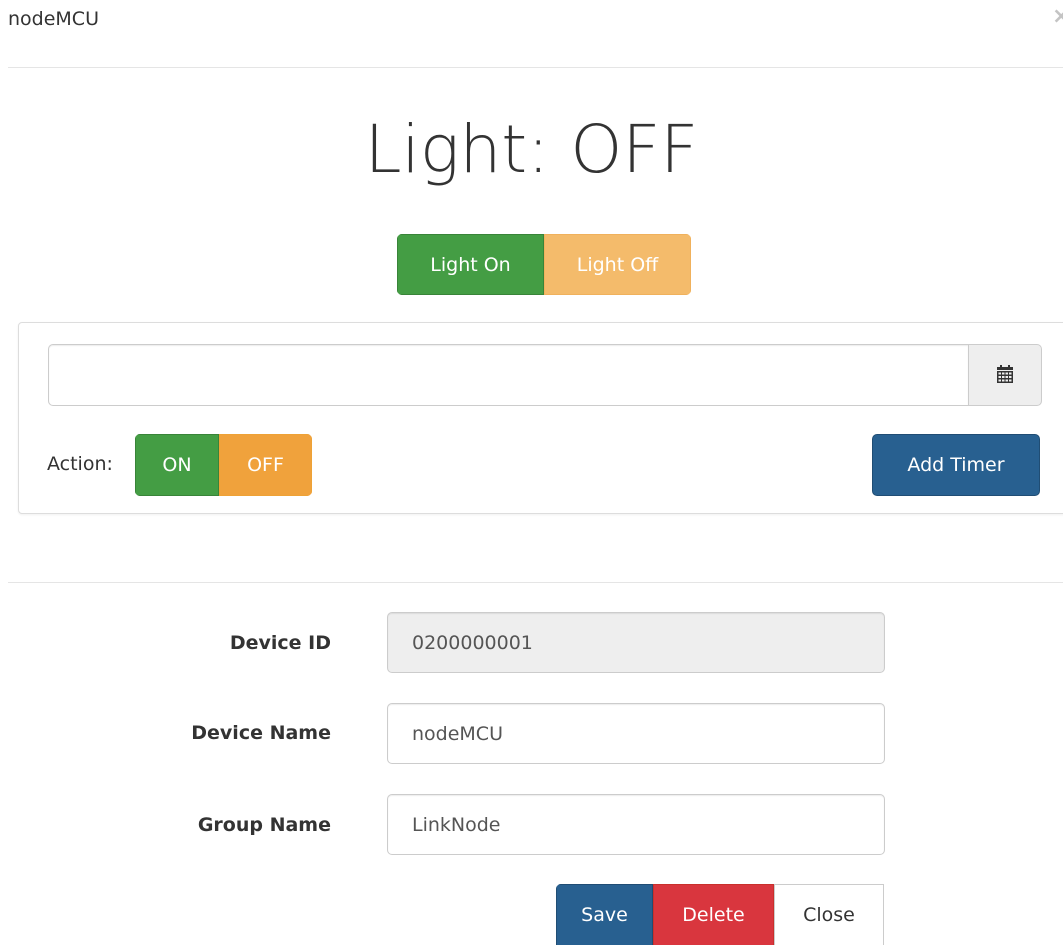 The image size is (1063, 945). What do you see at coordinates (956, 465) in the screenshot?
I see `add-timer-button: Add Timer` at bounding box center [956, 465].